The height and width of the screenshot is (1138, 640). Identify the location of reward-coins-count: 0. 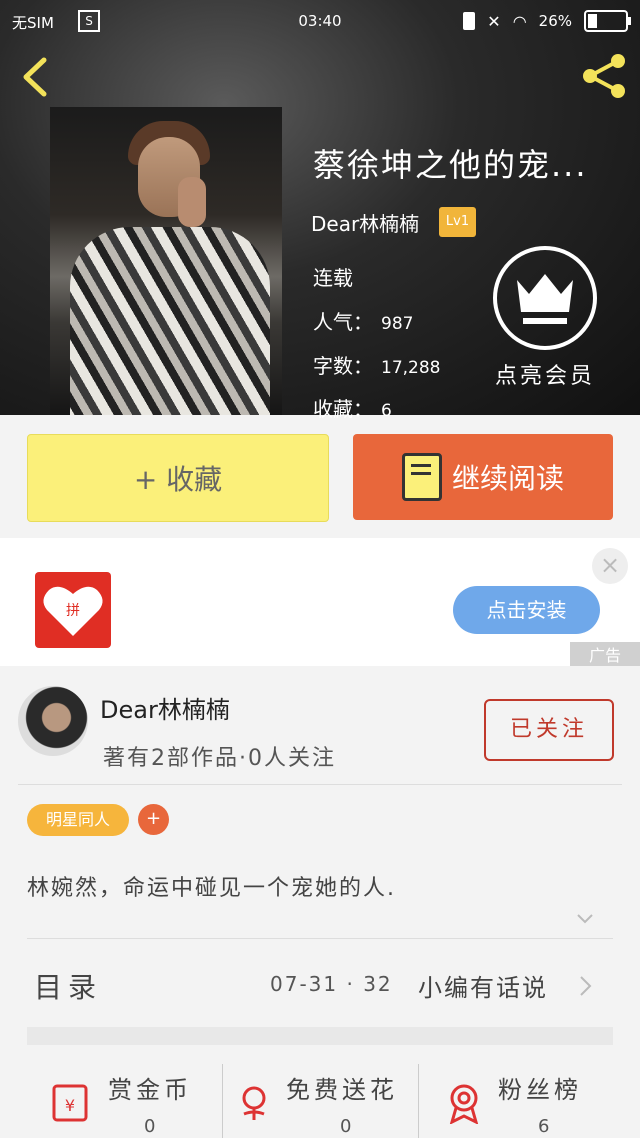
(150, 1126).